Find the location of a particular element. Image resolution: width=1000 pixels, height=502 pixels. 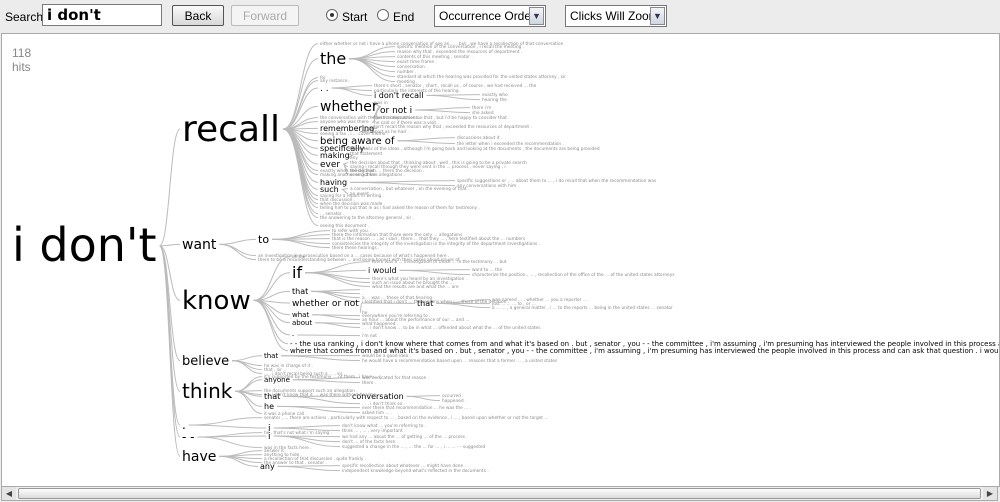

end-label: End is located at coordinates (404, 17).